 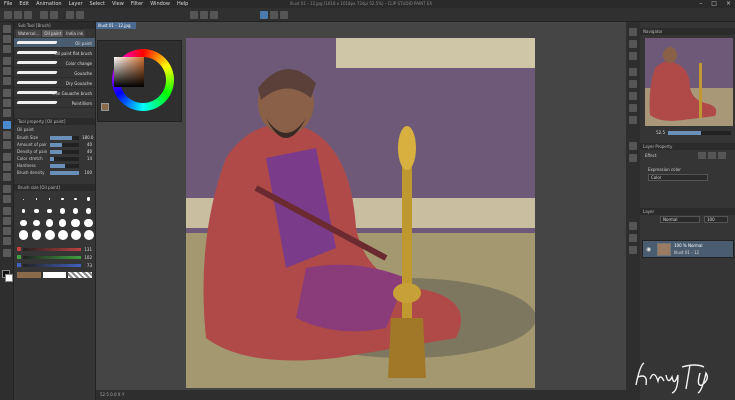 I want to click on snap-to-special-ruler-icon, so click(x=274, y=15).